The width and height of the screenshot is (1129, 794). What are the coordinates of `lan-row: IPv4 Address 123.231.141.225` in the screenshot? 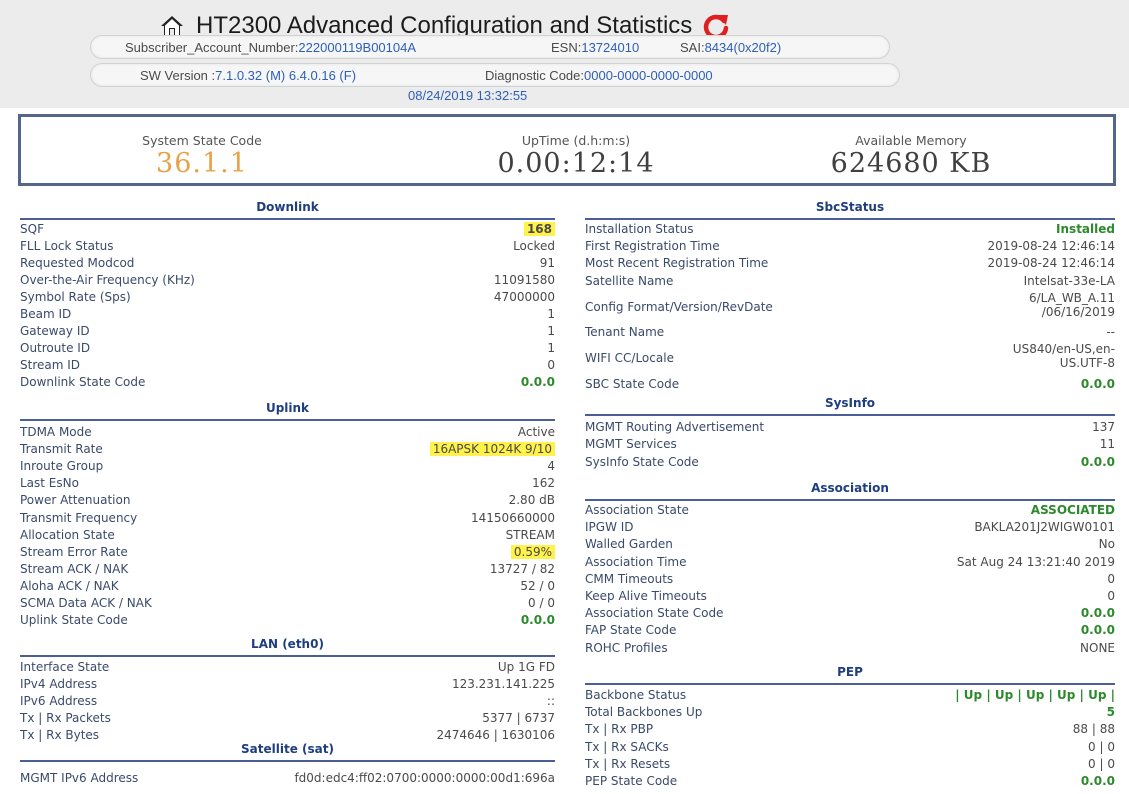 It's located at (287, 685).